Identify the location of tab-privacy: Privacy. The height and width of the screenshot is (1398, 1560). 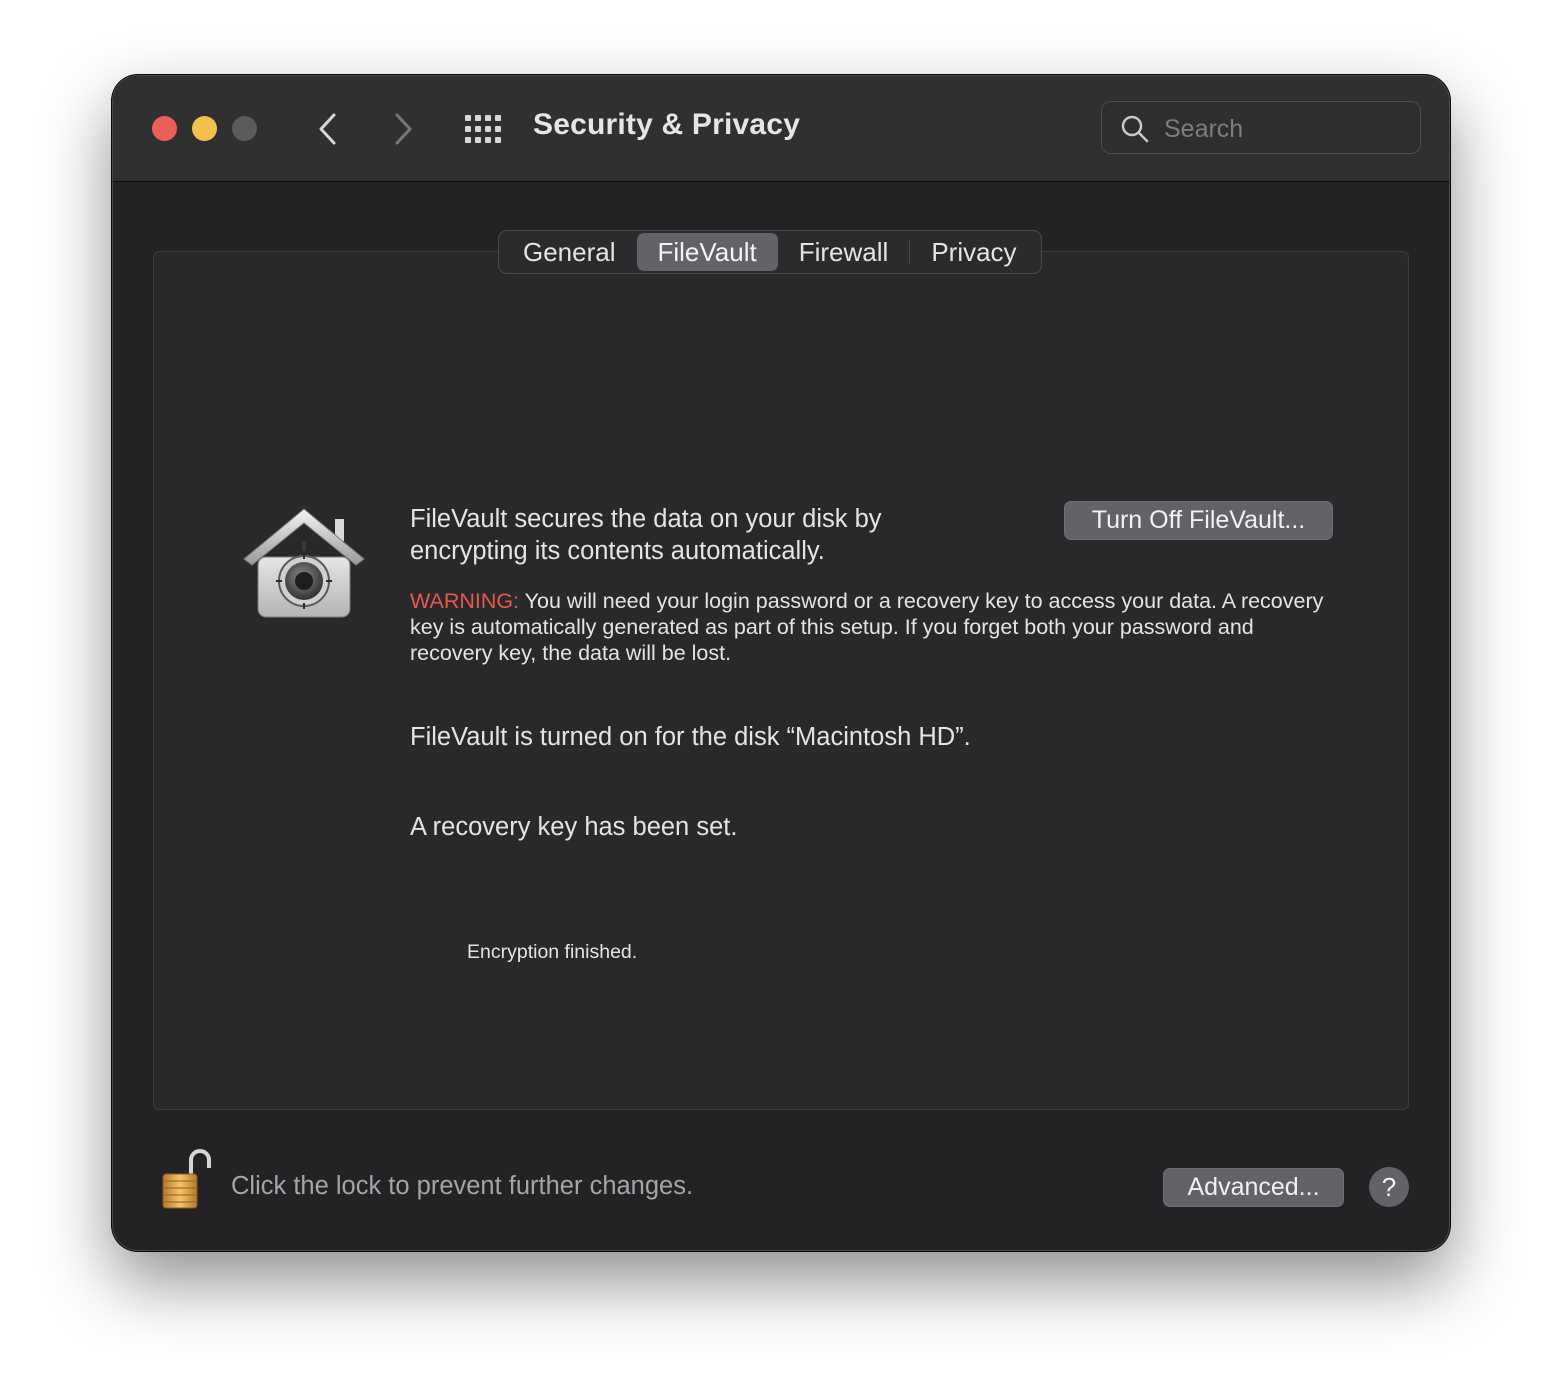
(973, 252).